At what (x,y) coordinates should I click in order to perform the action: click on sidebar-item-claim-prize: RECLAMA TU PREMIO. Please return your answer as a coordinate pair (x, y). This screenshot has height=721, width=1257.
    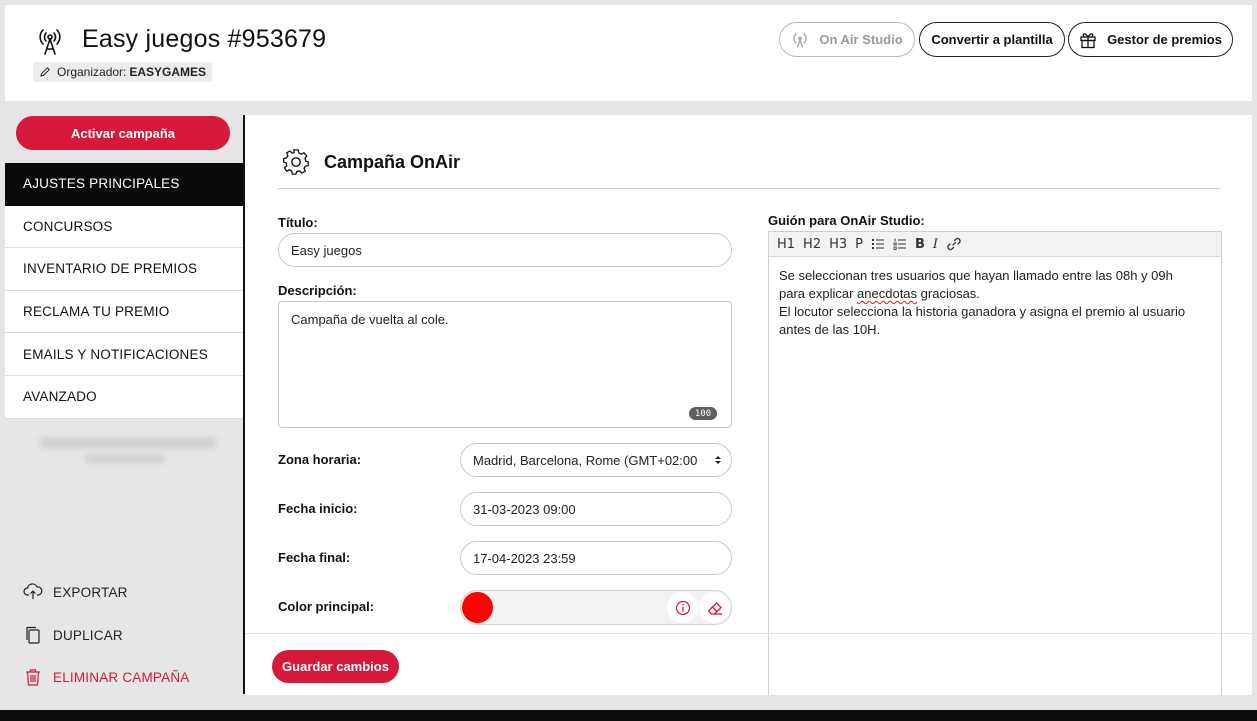
    Looking at the image, I should click on (124, 312).